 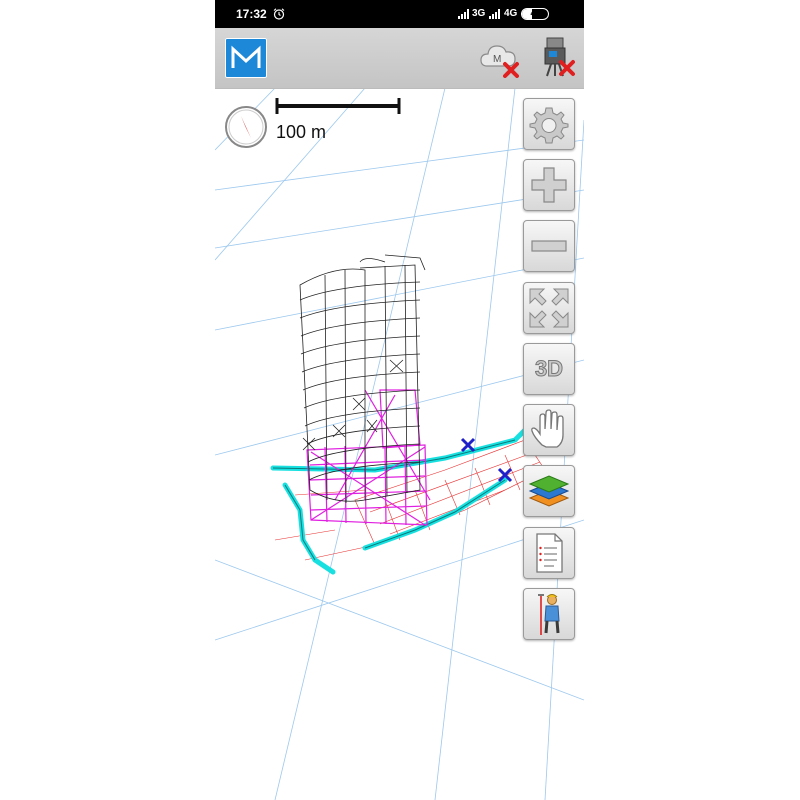 I want to click on status-bar: 17:32 3G 4G 40, so click(x=399, y=14).